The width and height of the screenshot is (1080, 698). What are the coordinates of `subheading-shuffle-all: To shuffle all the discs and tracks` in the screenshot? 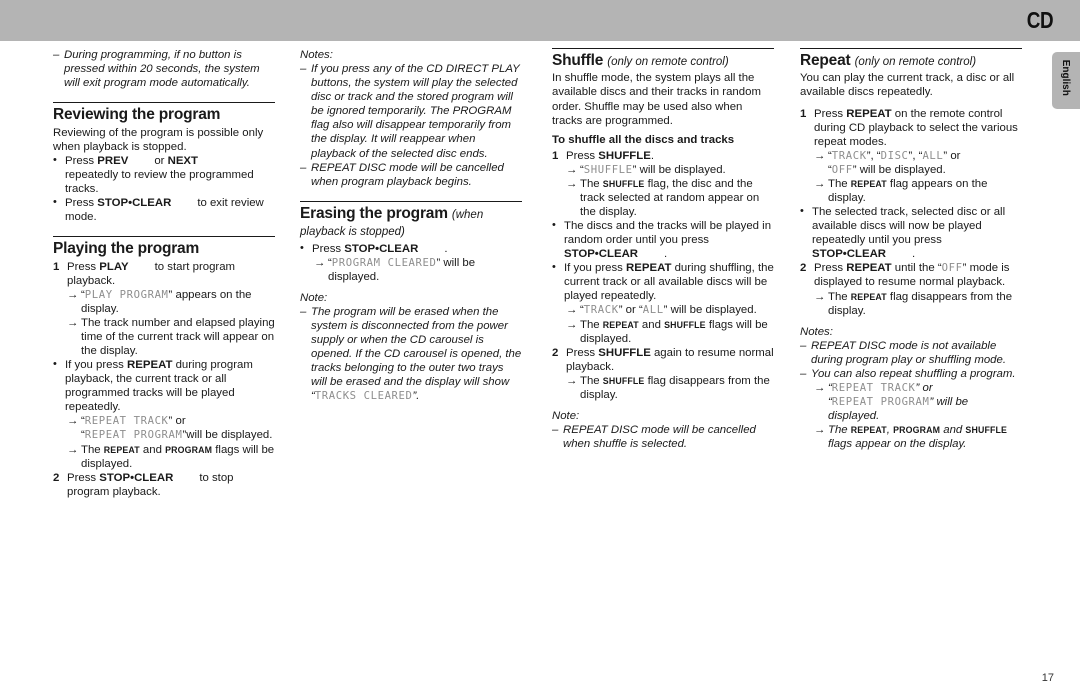 It's located at (643, 139).